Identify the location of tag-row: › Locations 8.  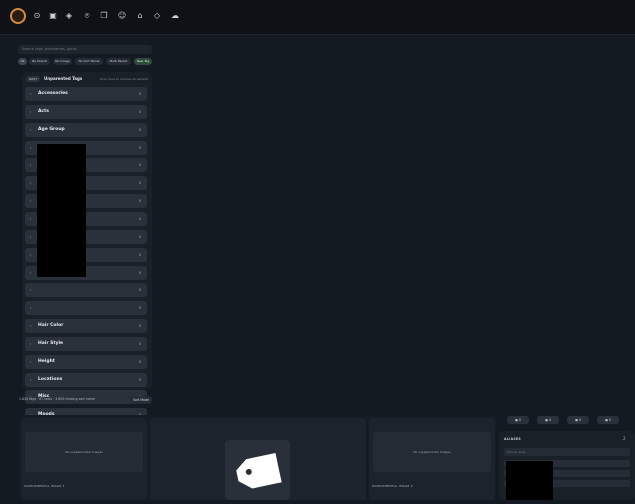
(86, 379).